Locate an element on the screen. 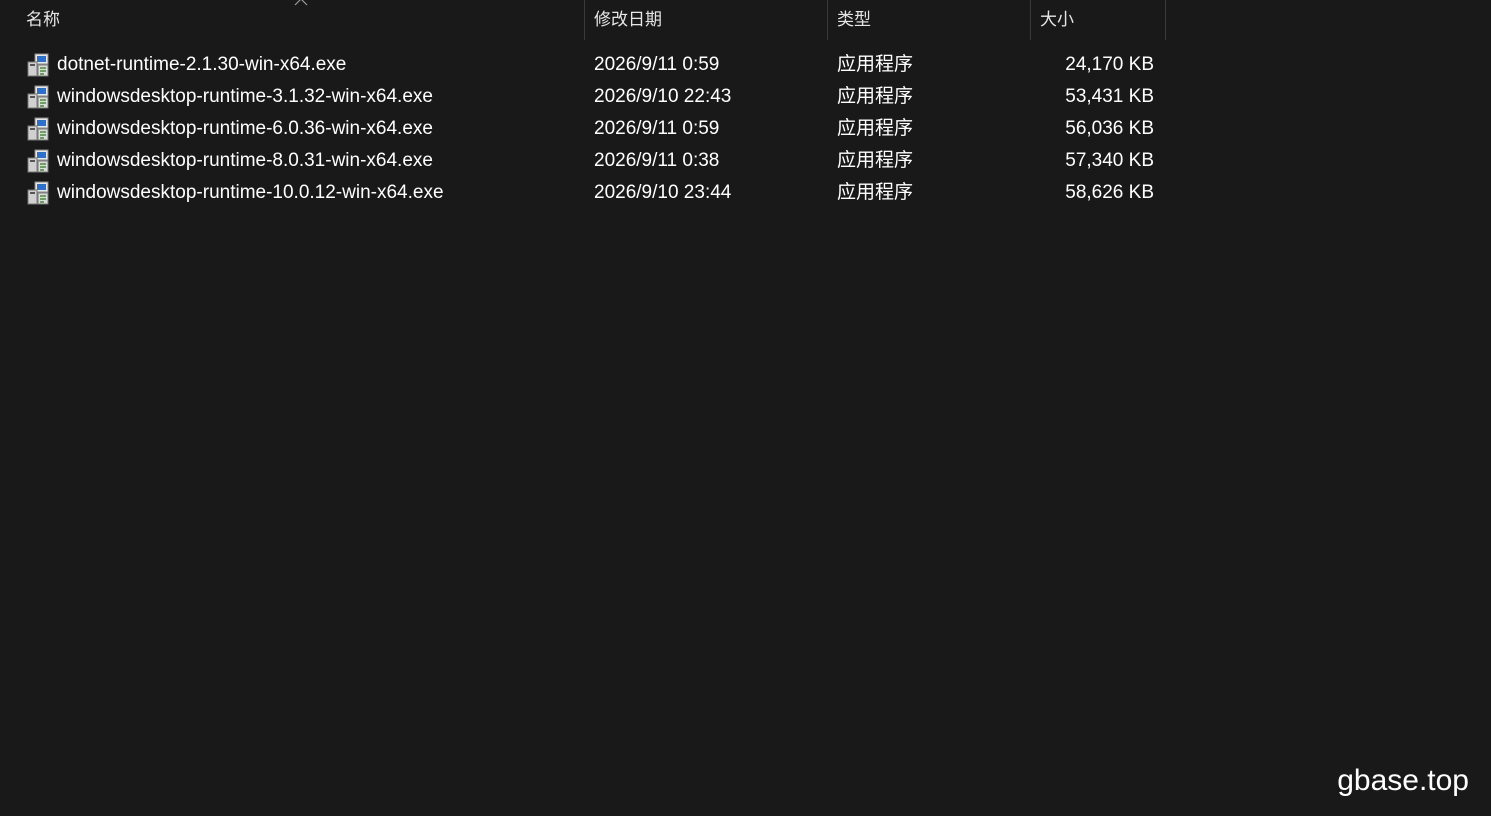  column-header-size-label: 大小 is located at coordinates (1057, 19).